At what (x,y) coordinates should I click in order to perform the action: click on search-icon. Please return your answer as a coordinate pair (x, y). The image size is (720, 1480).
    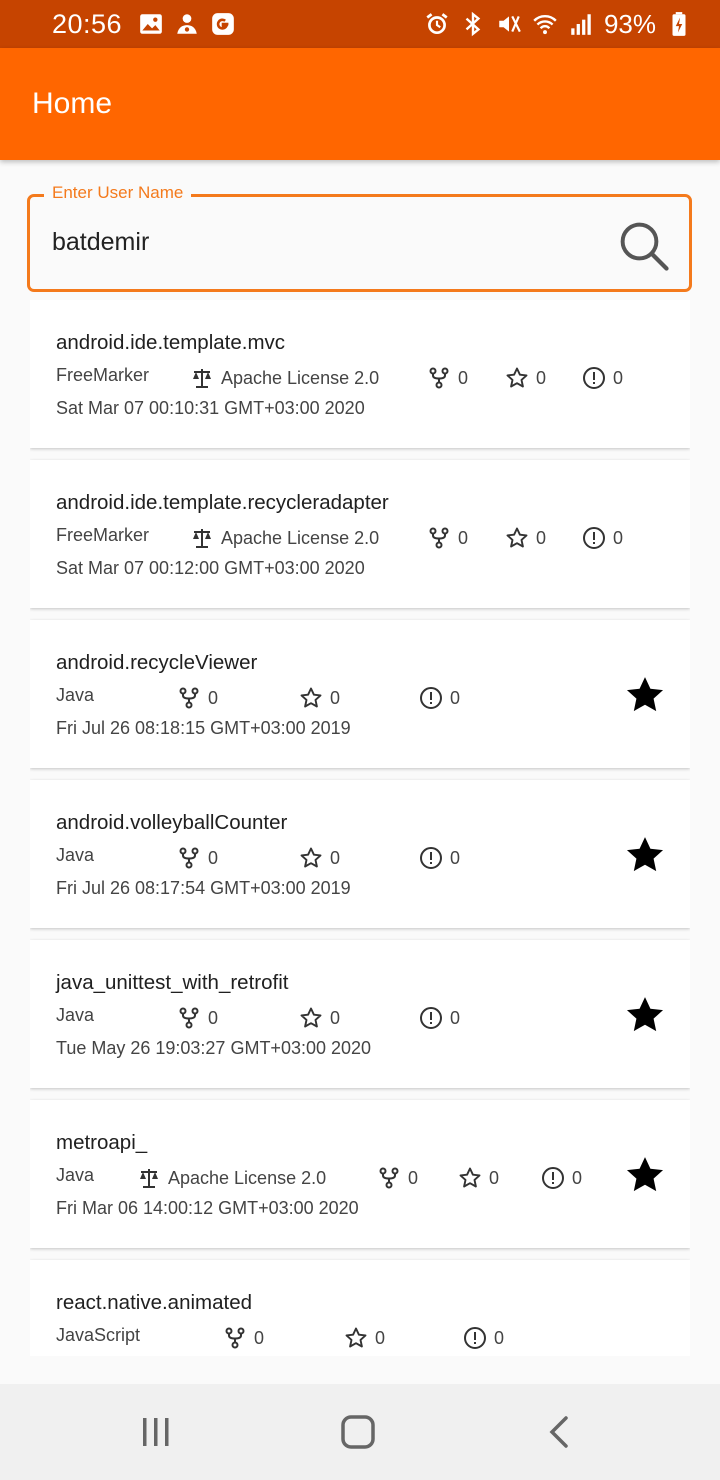
    Looking at the image, I should click on (644, 246).